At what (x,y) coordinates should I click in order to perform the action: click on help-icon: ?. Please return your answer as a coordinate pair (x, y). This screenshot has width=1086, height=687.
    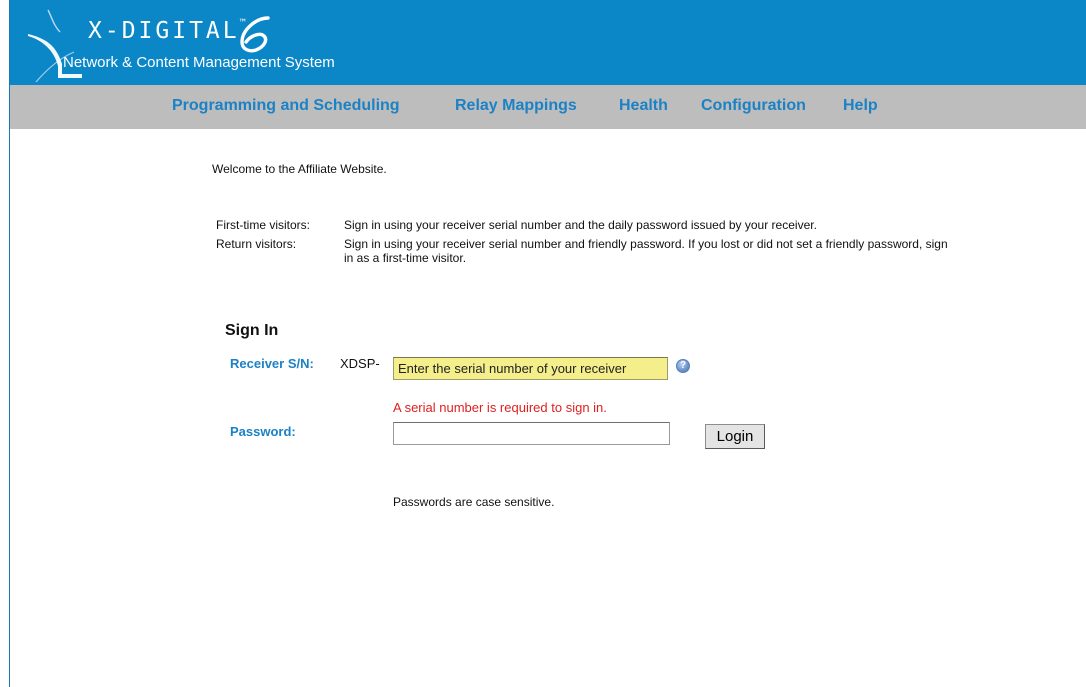
    Looking at the image, I should click on (683, 366).